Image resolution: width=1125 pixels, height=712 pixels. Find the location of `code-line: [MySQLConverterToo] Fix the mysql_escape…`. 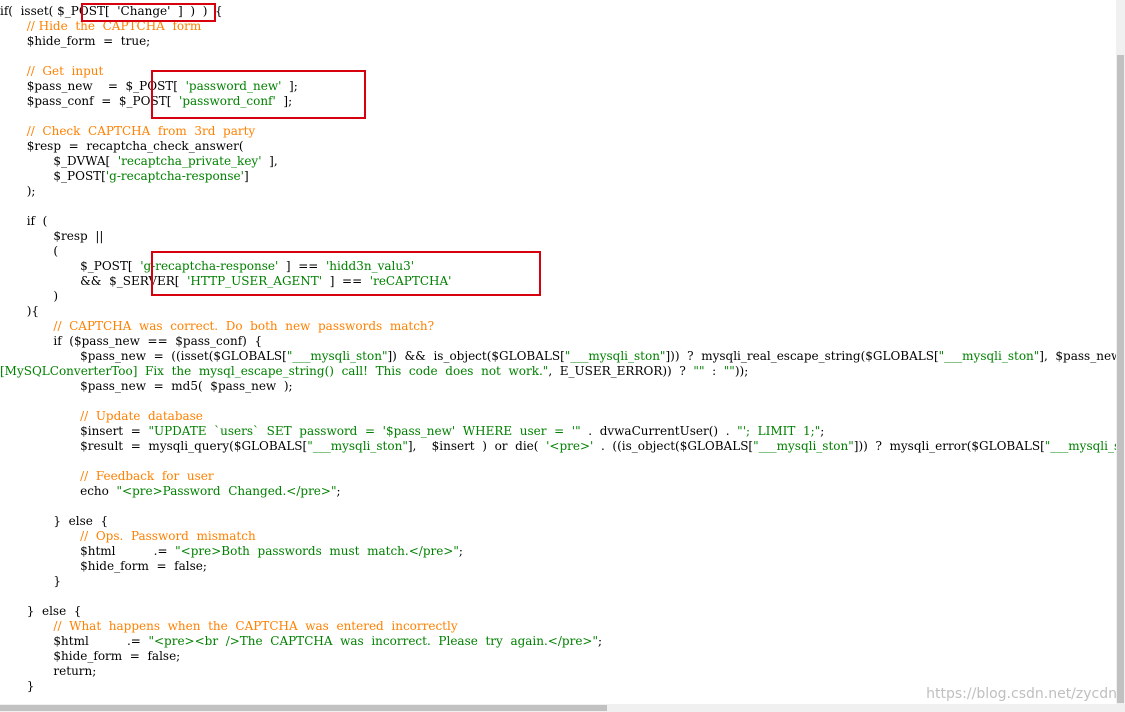

code-line: [MySQLConverterToo] Fix the mysql_escape… is located at coordinates (374, 371).